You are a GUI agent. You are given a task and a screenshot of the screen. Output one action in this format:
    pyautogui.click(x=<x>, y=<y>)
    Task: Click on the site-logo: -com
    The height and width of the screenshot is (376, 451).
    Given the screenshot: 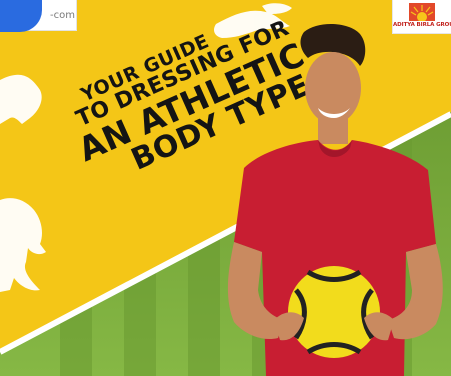 What is the action you would take?
    pyautogui.click(x=38, y=16)
    